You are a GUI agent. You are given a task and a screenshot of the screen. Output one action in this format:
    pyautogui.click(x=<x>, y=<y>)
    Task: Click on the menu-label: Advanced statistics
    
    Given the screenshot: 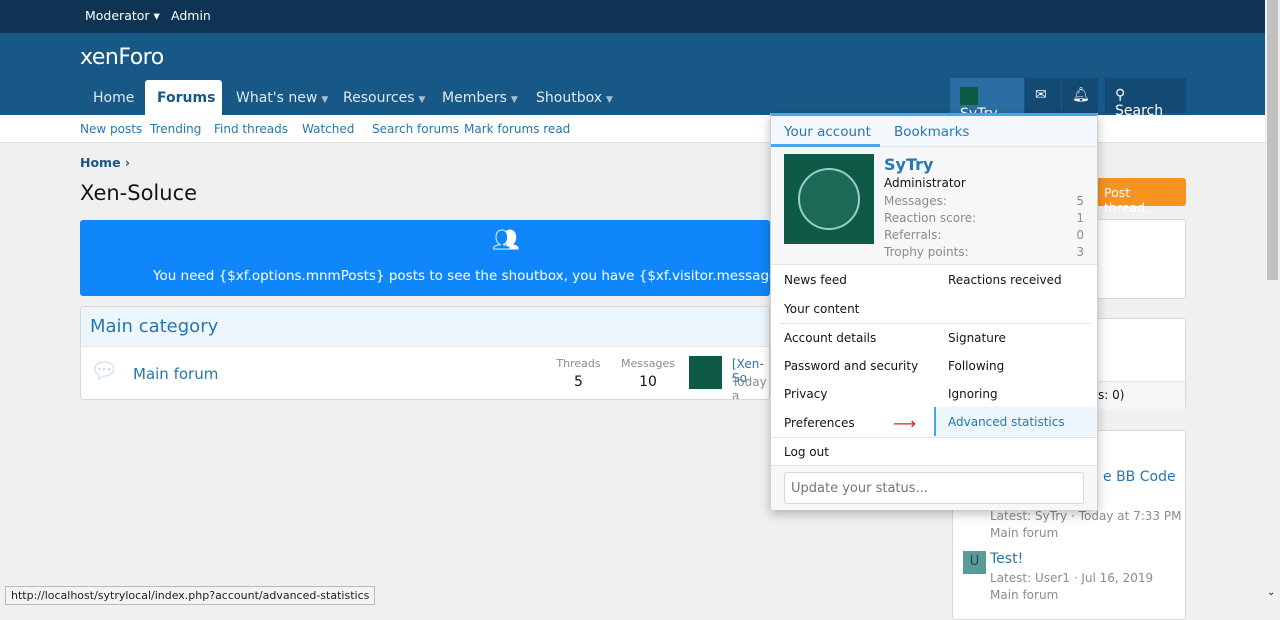 What is the action you would take?
    pyautogui.click(x=1006, y=422)
    